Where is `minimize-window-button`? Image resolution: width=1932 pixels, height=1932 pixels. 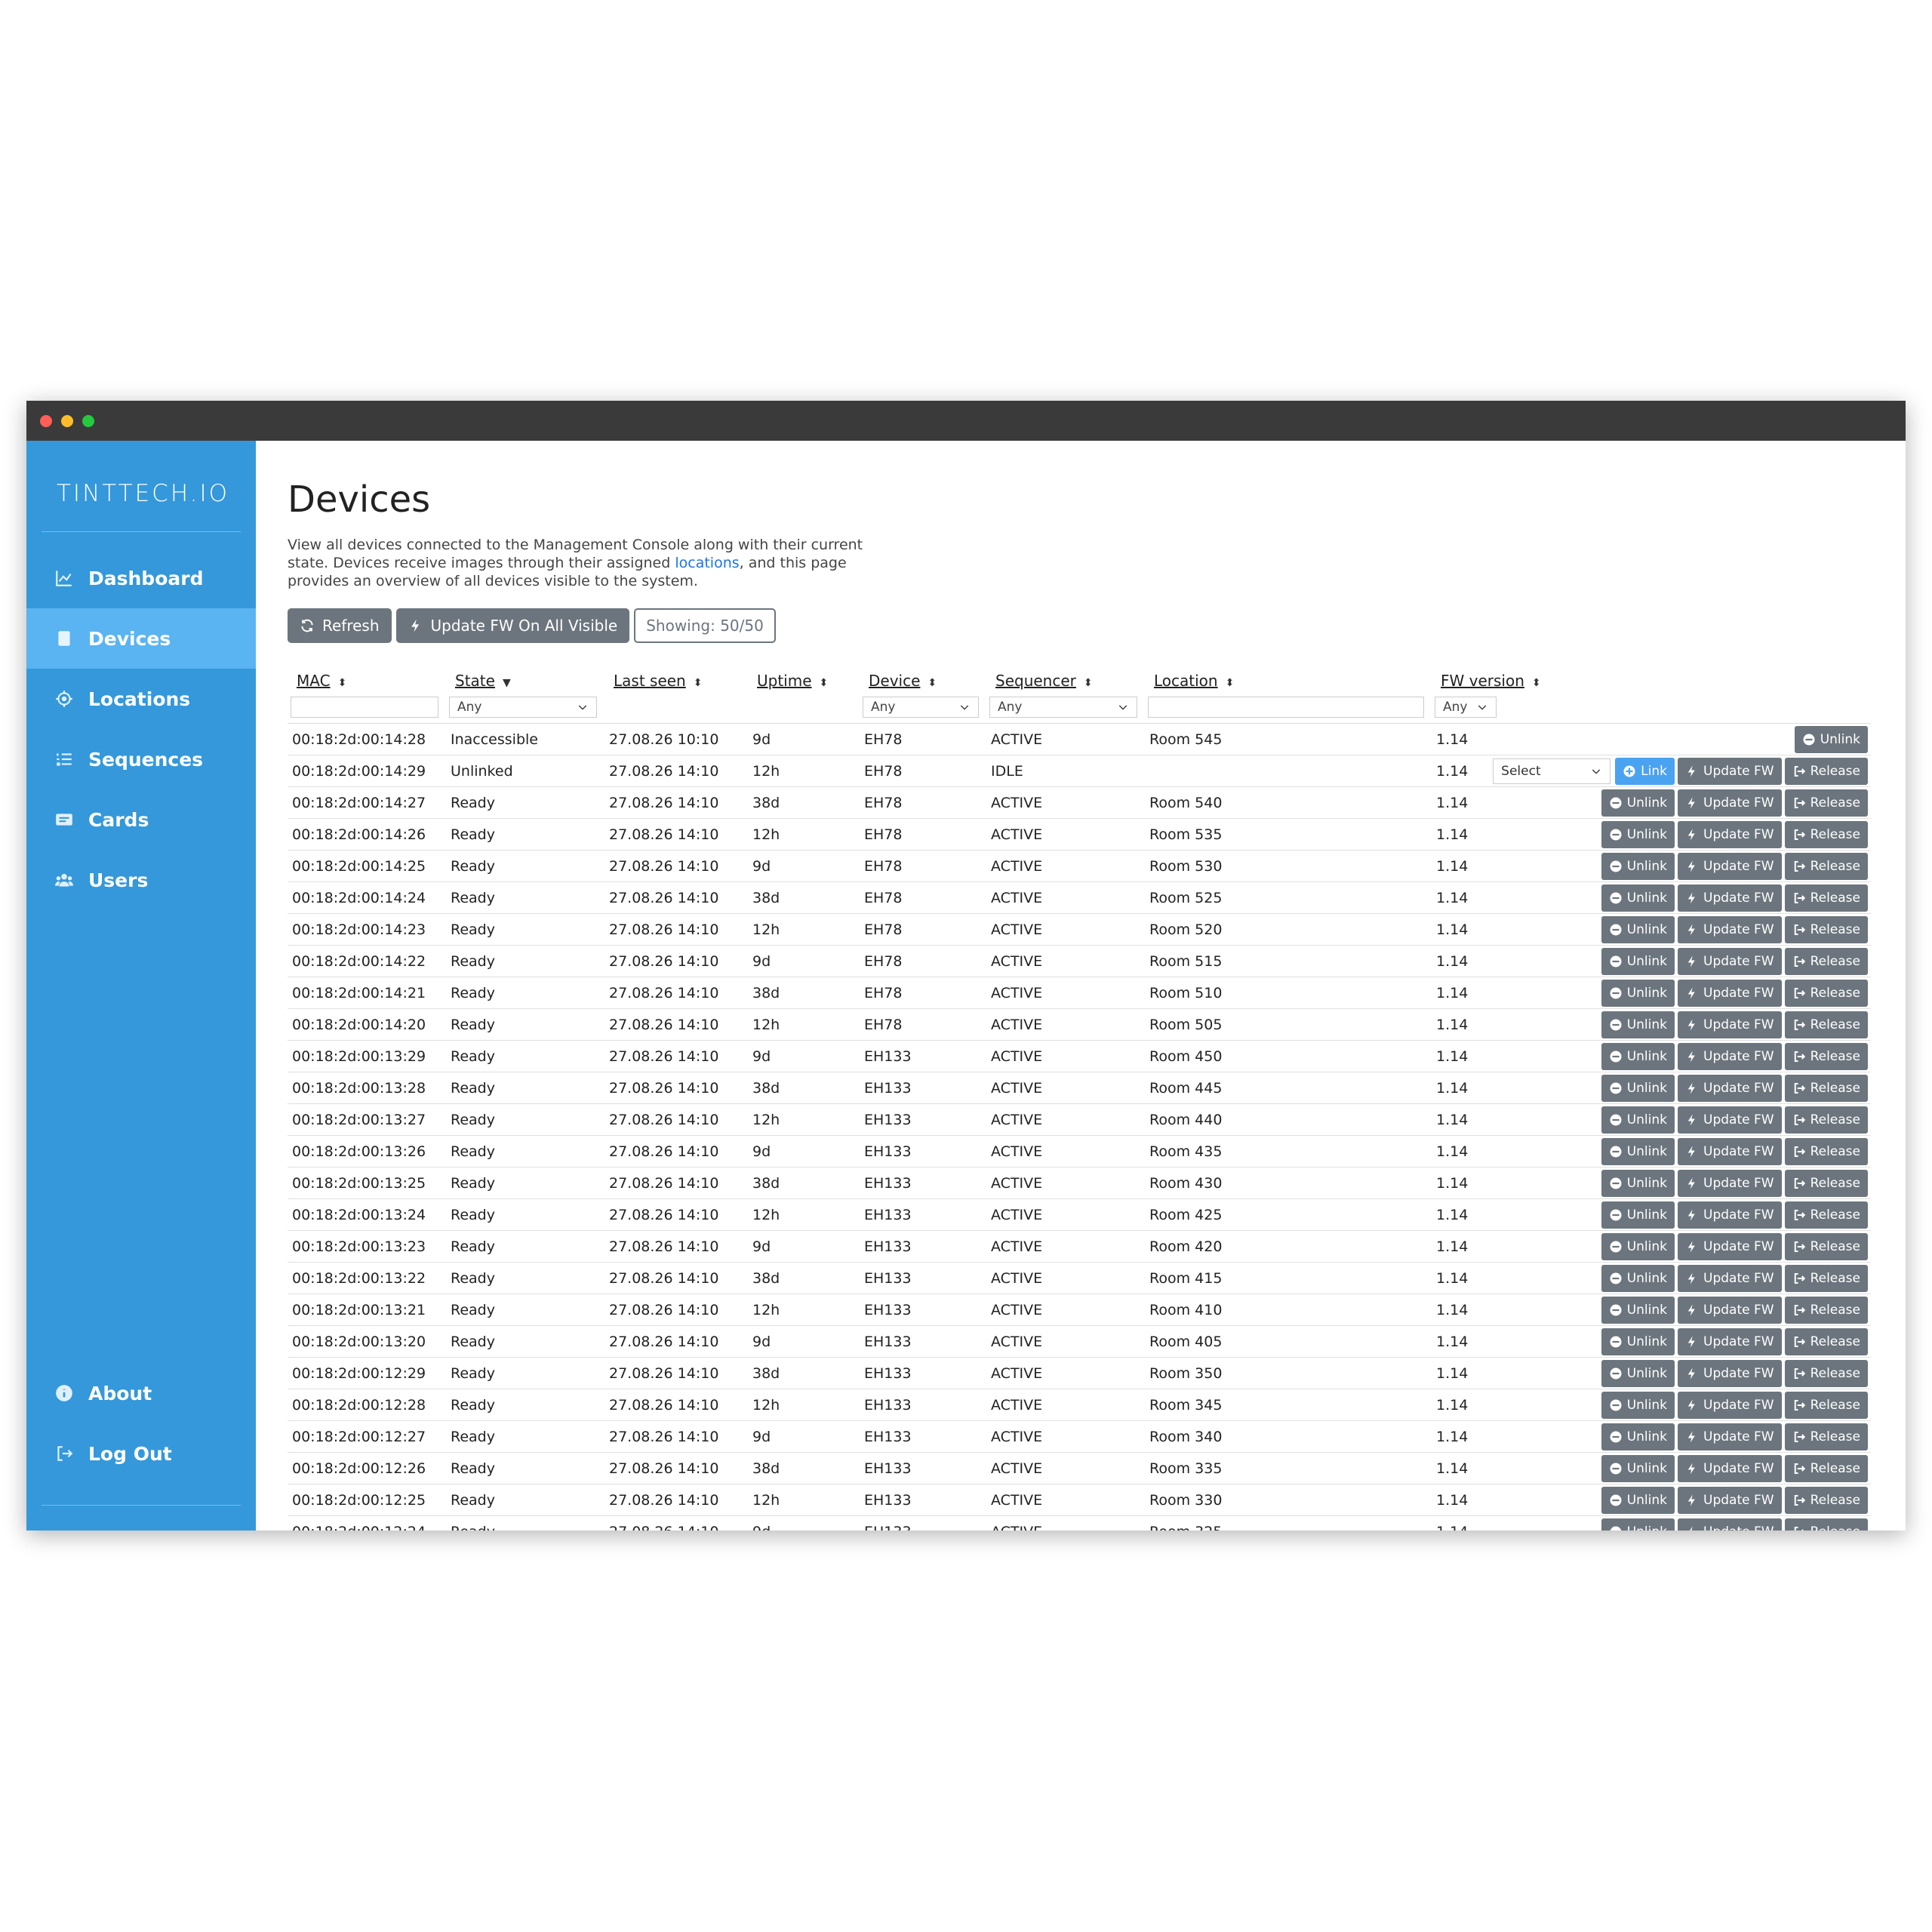
minimize-window-button is located at coordinates (67, 421).